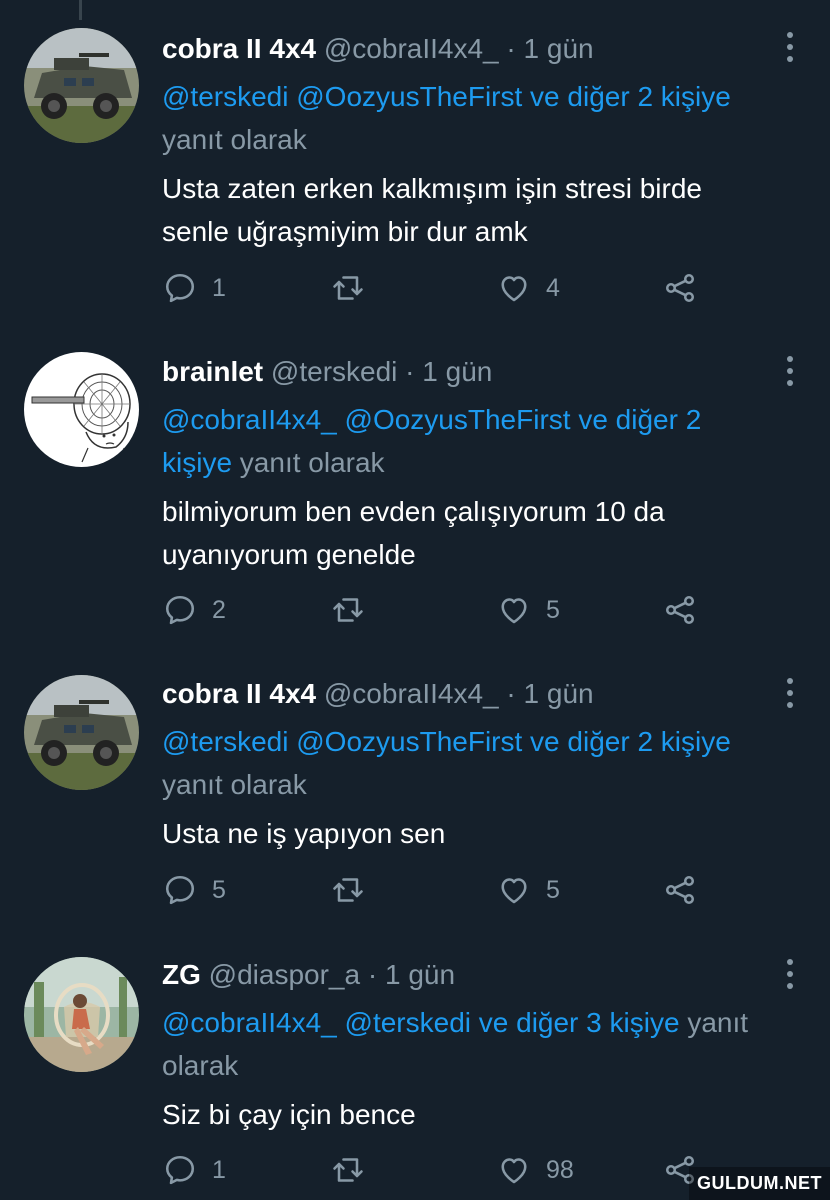 The width and height of the screenshot is (830, 1200). What do you see at coordinates (81, 1014) in the screenshot?
I see `avatar-woman-on-swing` at bounding box center [81, 1014].